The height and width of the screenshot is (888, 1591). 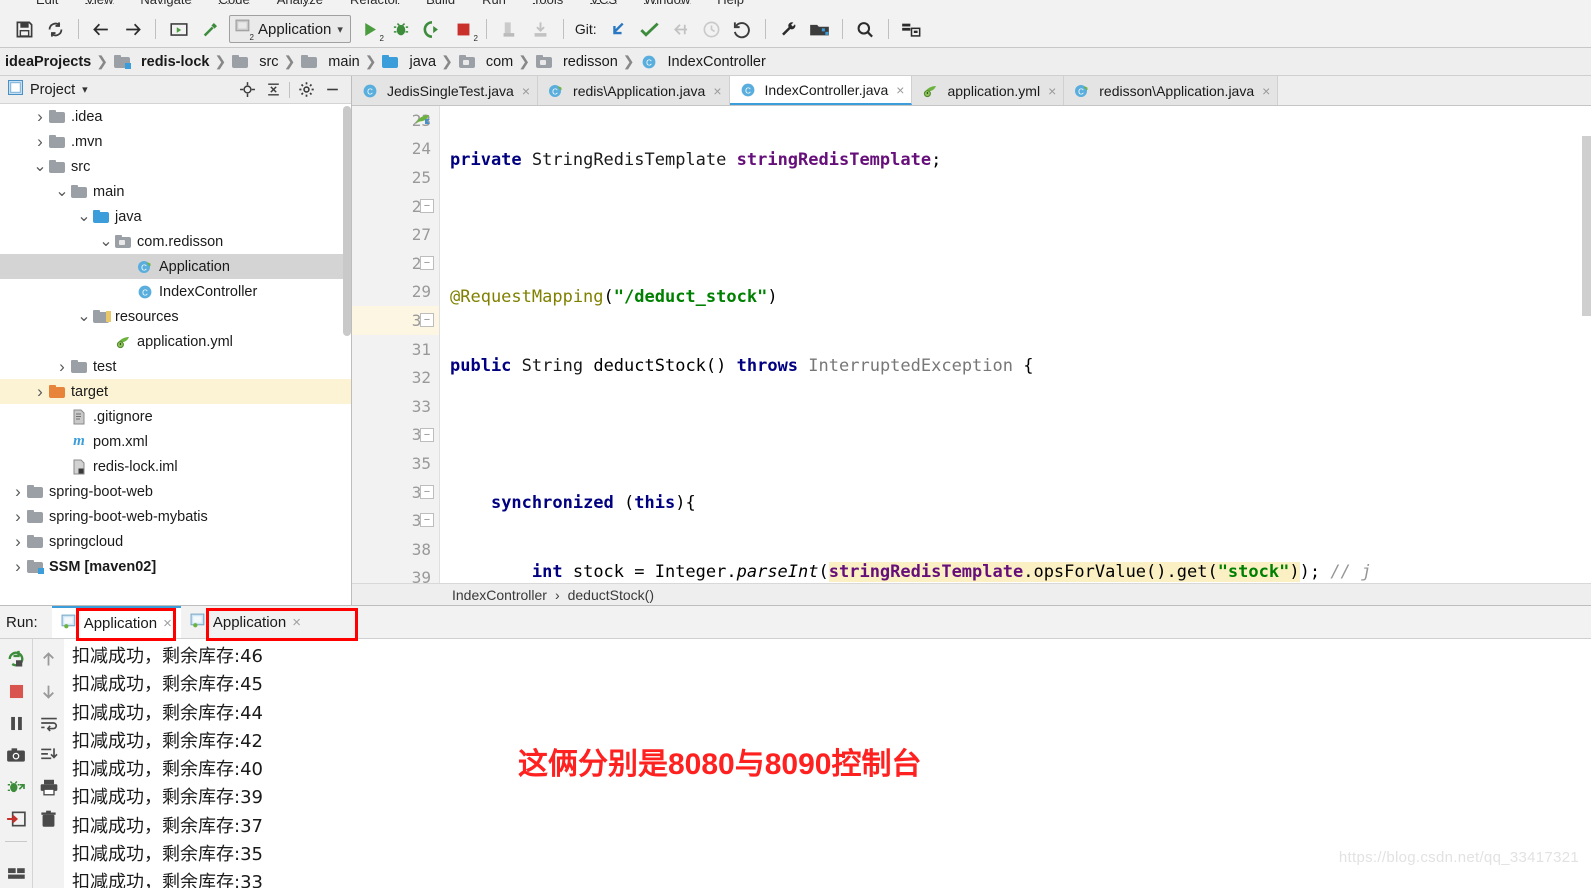 I want to click on breadcrumb-method: deductStock(), so click(x=611, y=595).